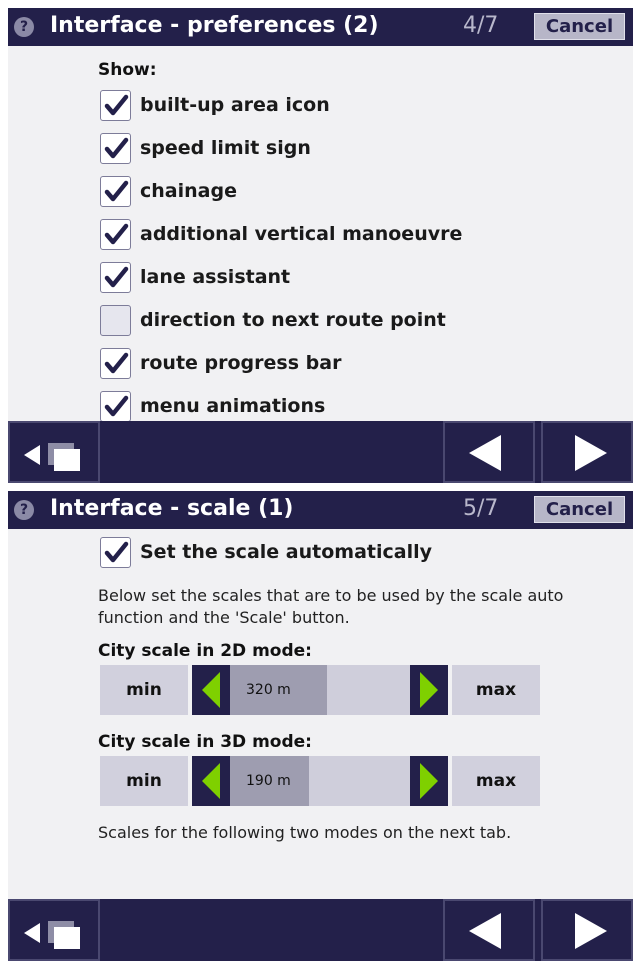 This screenshot has height=962, width=637. Describe the element at coordinates (293, 320) in the screenshot. I see `option-label: direction to next route point` at that location.